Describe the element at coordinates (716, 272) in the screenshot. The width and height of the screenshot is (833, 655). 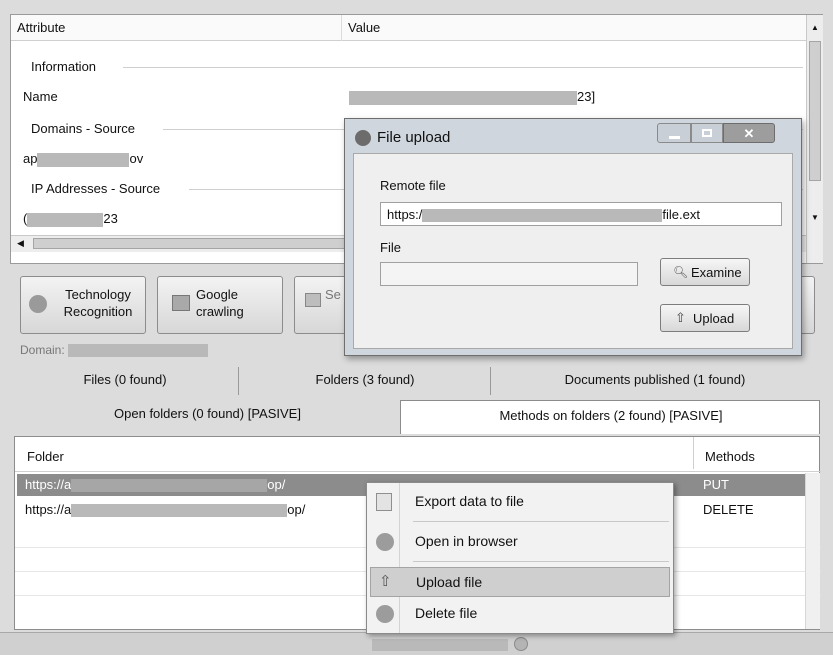
I see `examine-label: Examine` at that location.